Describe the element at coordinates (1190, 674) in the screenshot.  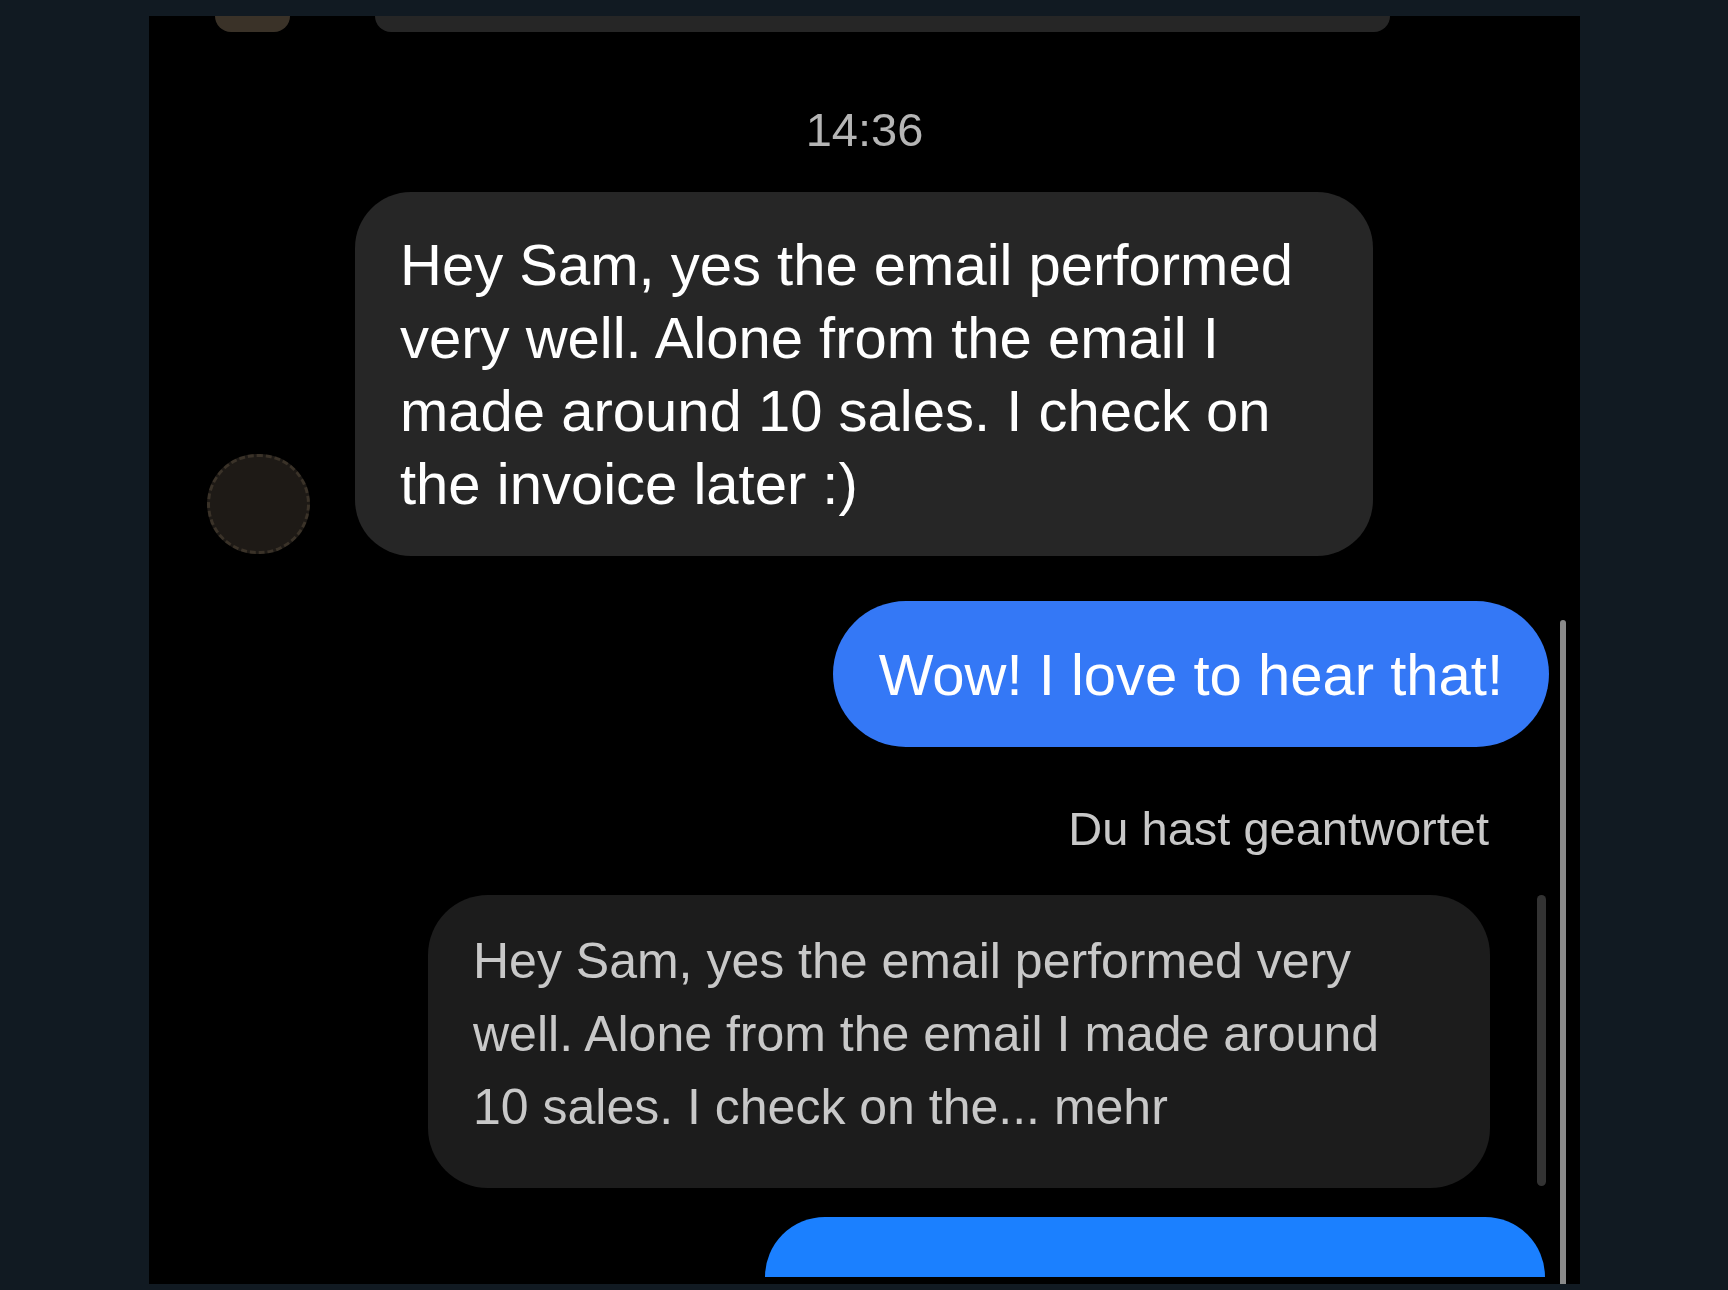
I see `message-bubble: Wow! I love to hear that!` at that location.